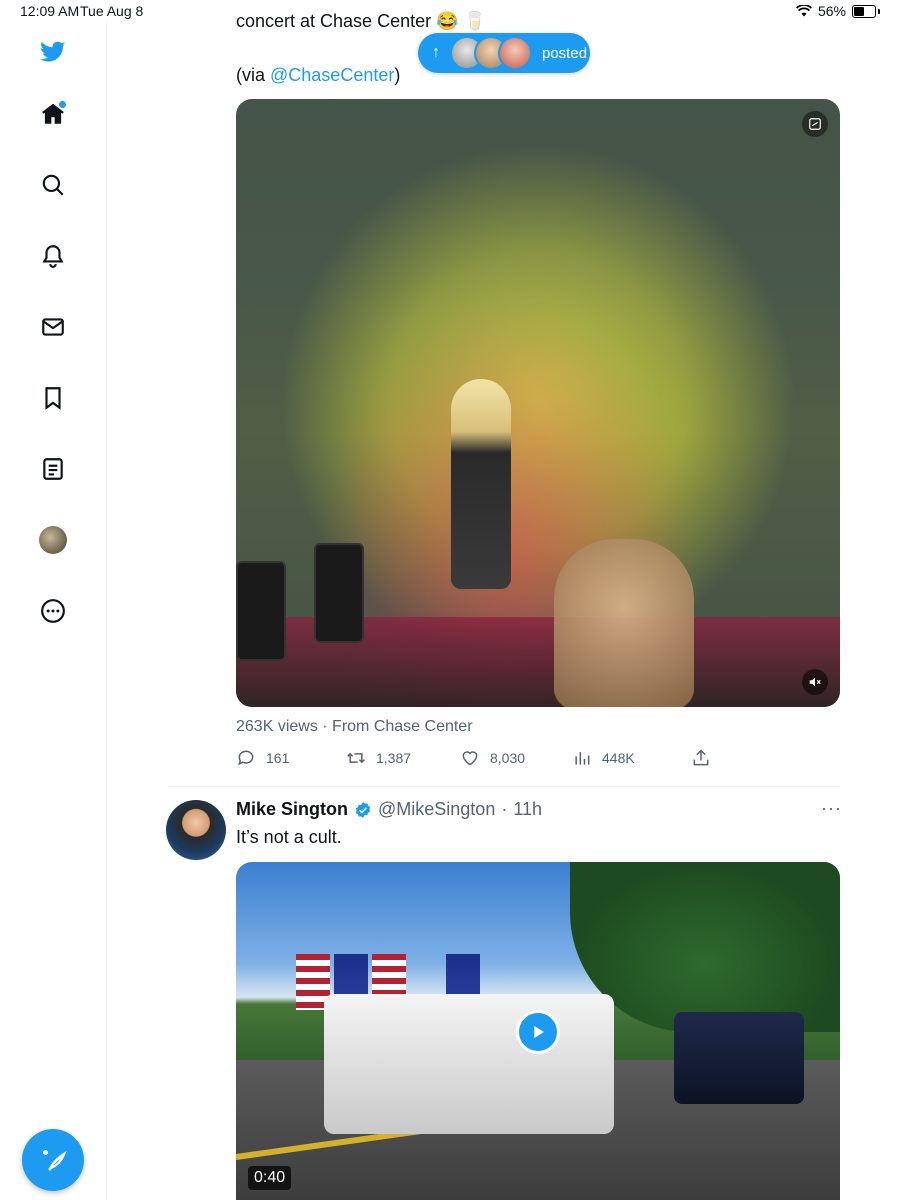  I want to click on video-duration: 0:40, so click(270, 1178).